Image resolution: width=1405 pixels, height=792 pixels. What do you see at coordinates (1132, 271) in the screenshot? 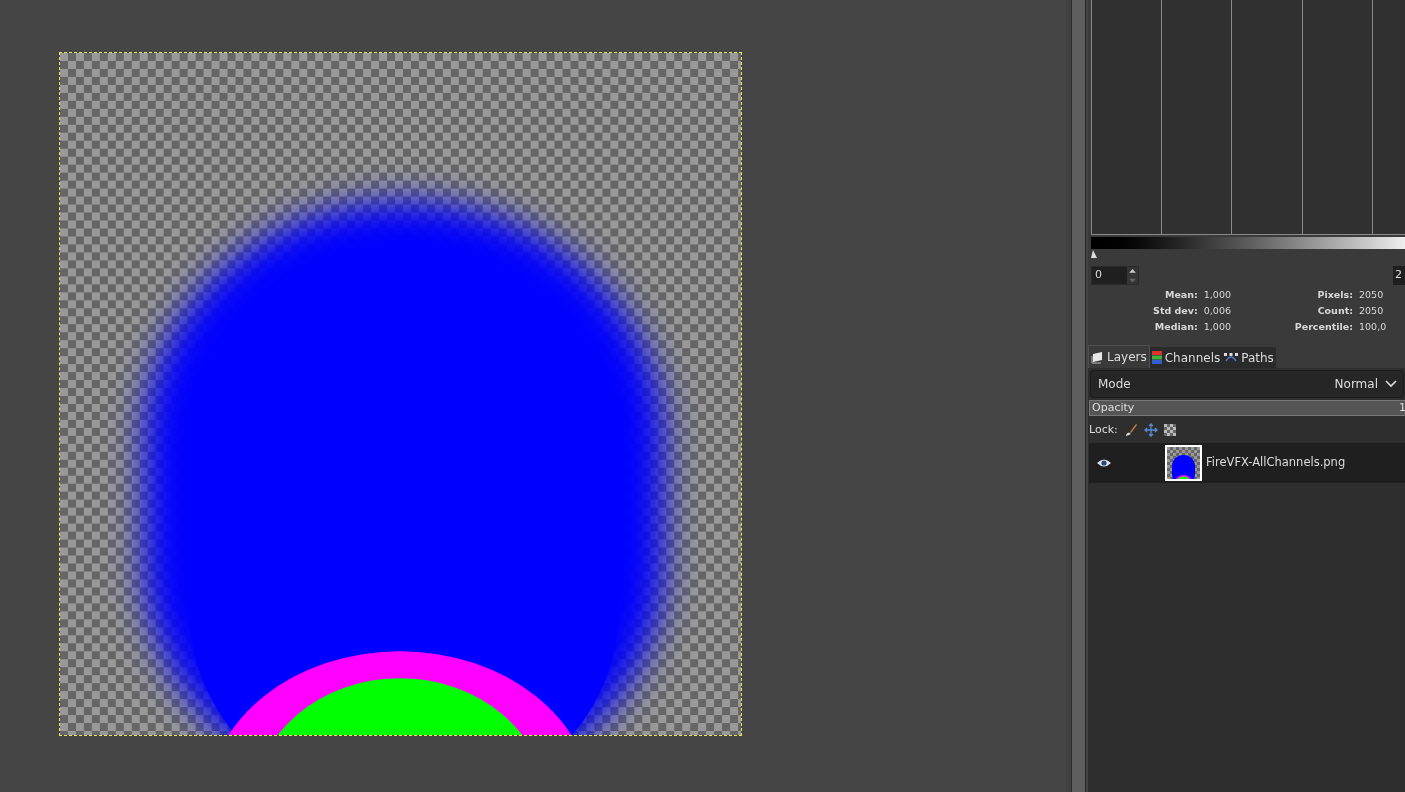
I see `up-arrow-icon` at bounding box center [1132, 271].